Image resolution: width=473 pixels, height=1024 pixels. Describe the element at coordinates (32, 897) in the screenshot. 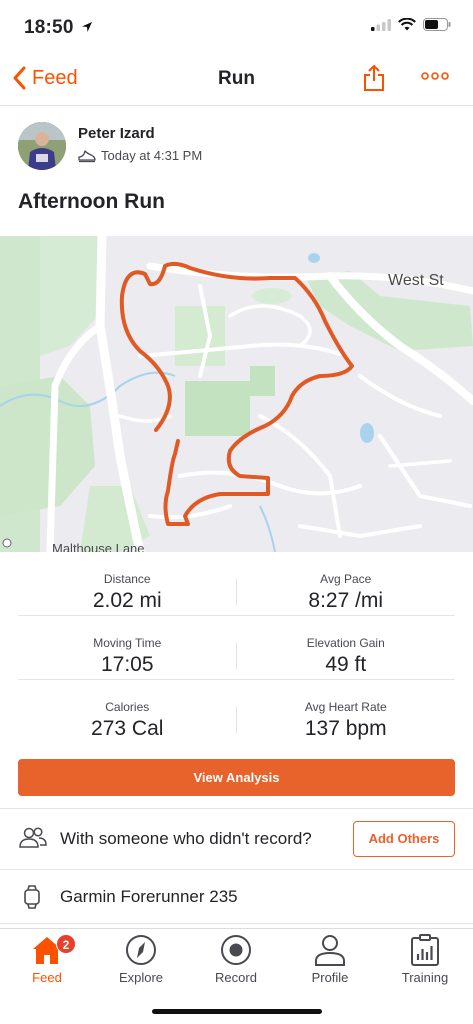

I see `watch-icon` at that location.